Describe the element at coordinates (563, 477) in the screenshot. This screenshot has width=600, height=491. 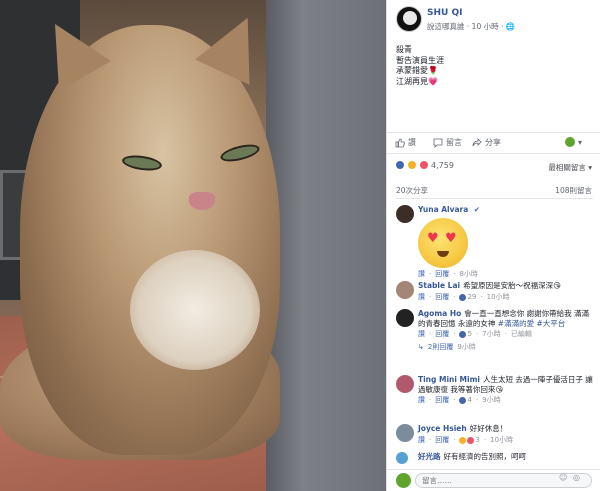
I see `emoji-icon: ☺` at that location.